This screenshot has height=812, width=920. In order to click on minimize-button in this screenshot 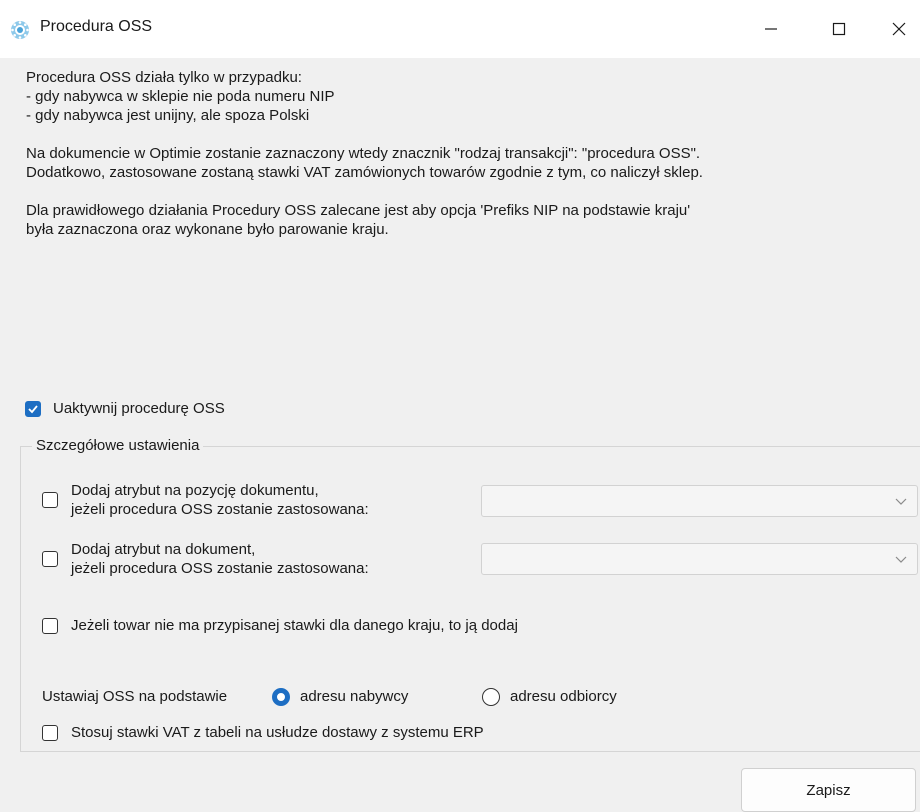, I will do `click(771, 29)`.